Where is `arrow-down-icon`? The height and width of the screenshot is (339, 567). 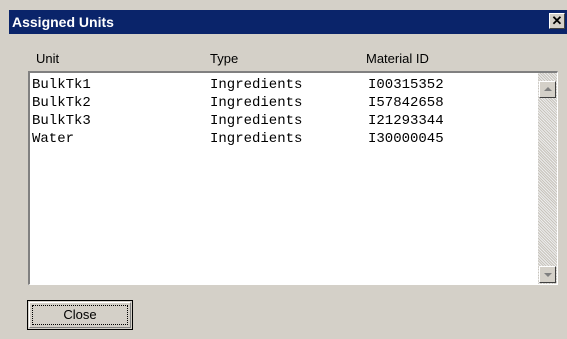 arrow-down-icon is located at coordinates (548, 275).